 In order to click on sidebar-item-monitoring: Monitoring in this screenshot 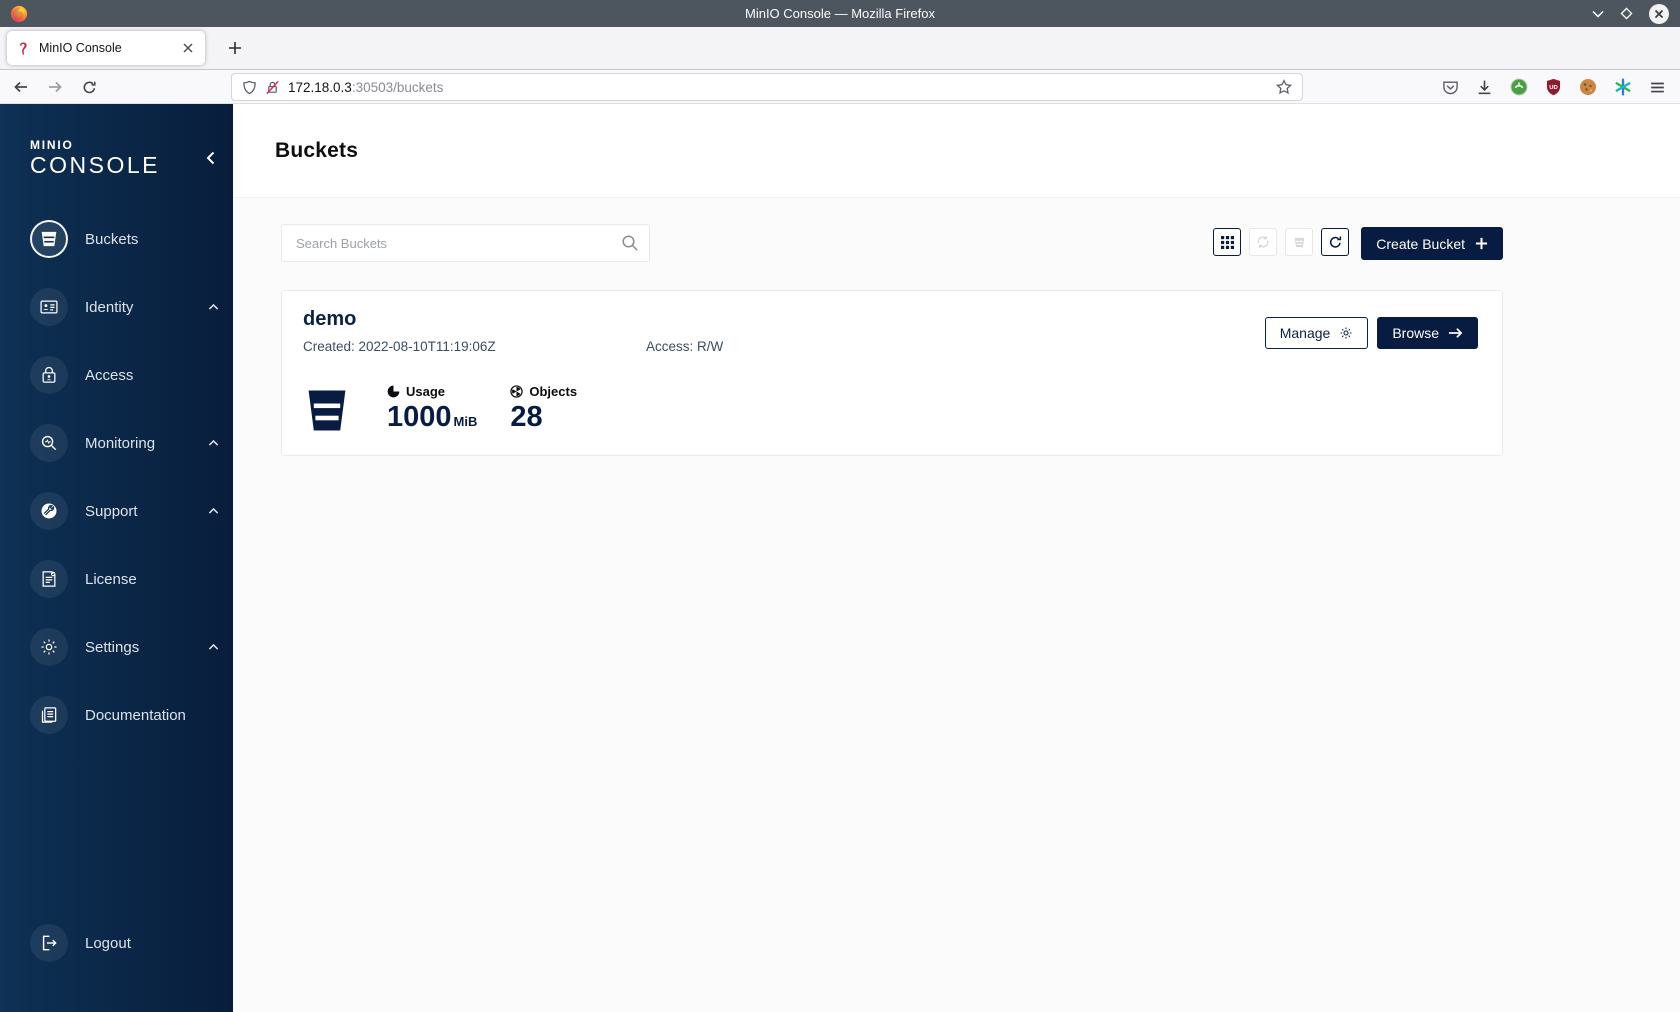, I will do `click(116, 443)`.